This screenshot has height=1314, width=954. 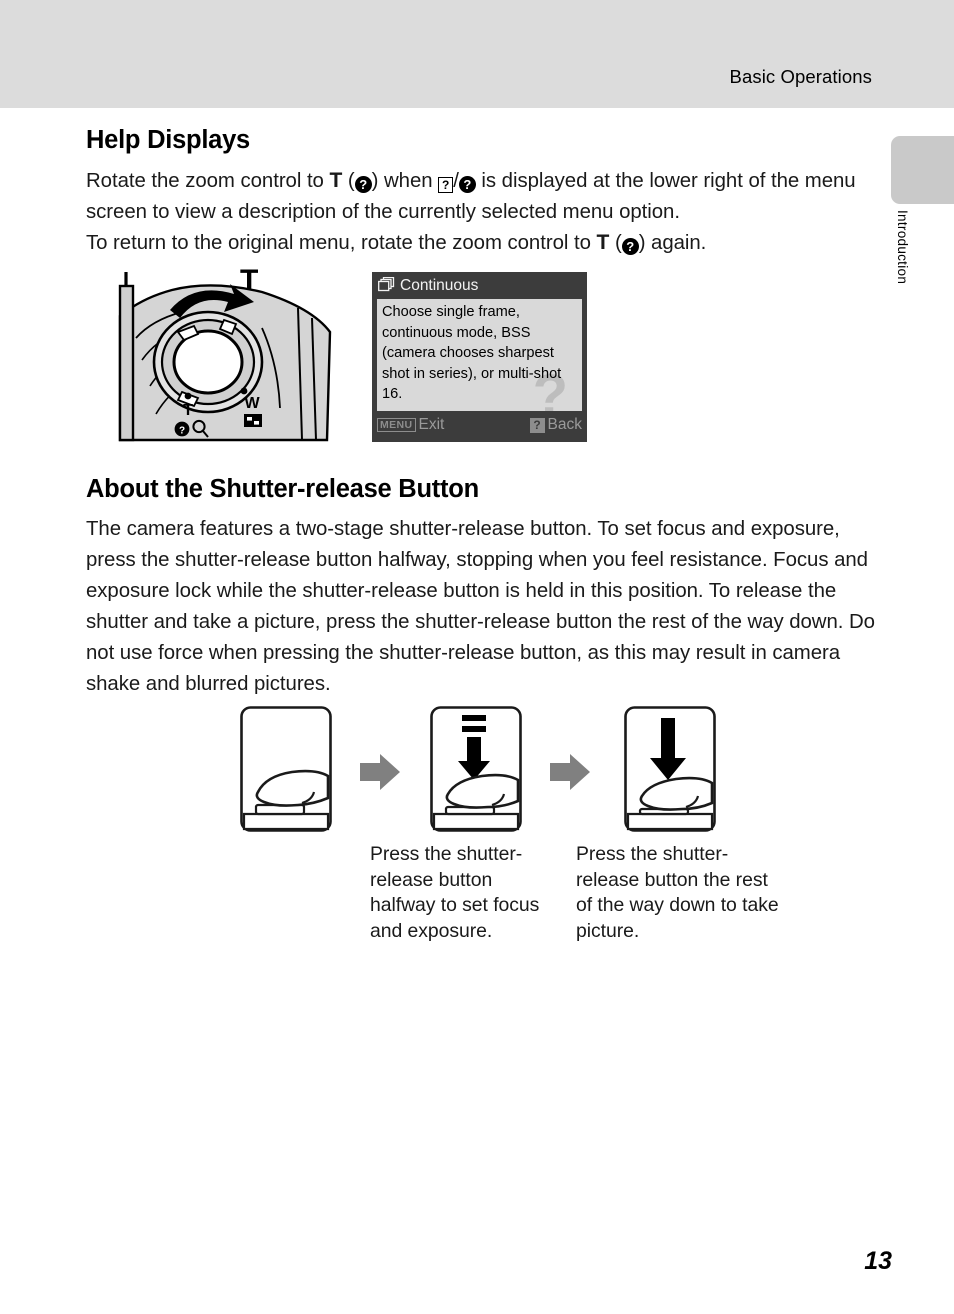 What do you see at coordinates (456, 181) in the screenshot?
I see `text-run: /` at bounding box center [456, 181].